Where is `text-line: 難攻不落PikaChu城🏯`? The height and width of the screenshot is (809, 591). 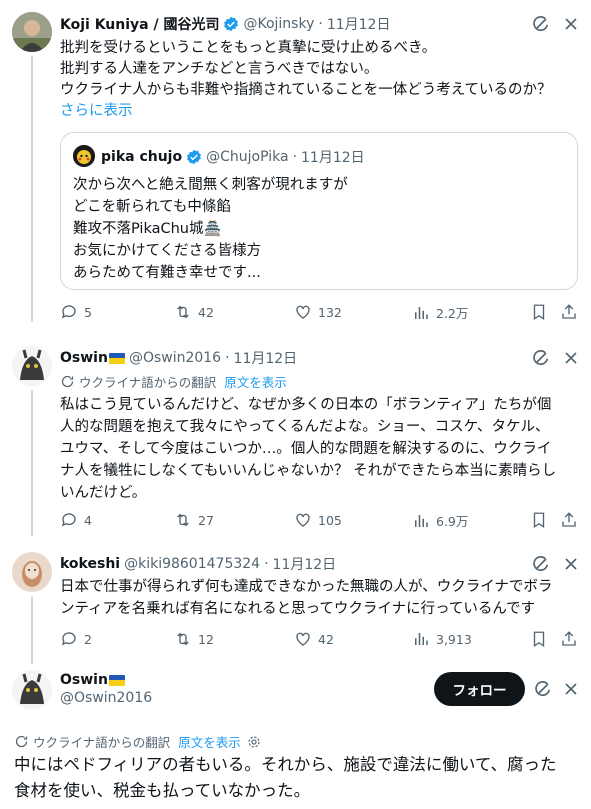
text-line: 難攻不落PikaChu城🏯 is located at coordinates (147, 229).